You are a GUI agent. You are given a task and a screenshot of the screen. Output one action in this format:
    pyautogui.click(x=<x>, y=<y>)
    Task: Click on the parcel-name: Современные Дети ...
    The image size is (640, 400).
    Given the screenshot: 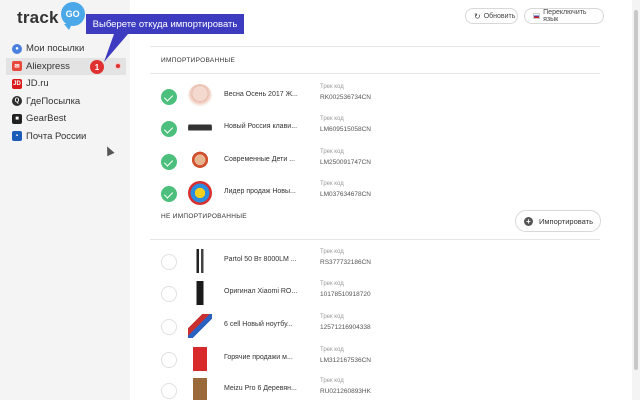 What is the action you would take?
    pyautogui.click(x=260, y=159)
    